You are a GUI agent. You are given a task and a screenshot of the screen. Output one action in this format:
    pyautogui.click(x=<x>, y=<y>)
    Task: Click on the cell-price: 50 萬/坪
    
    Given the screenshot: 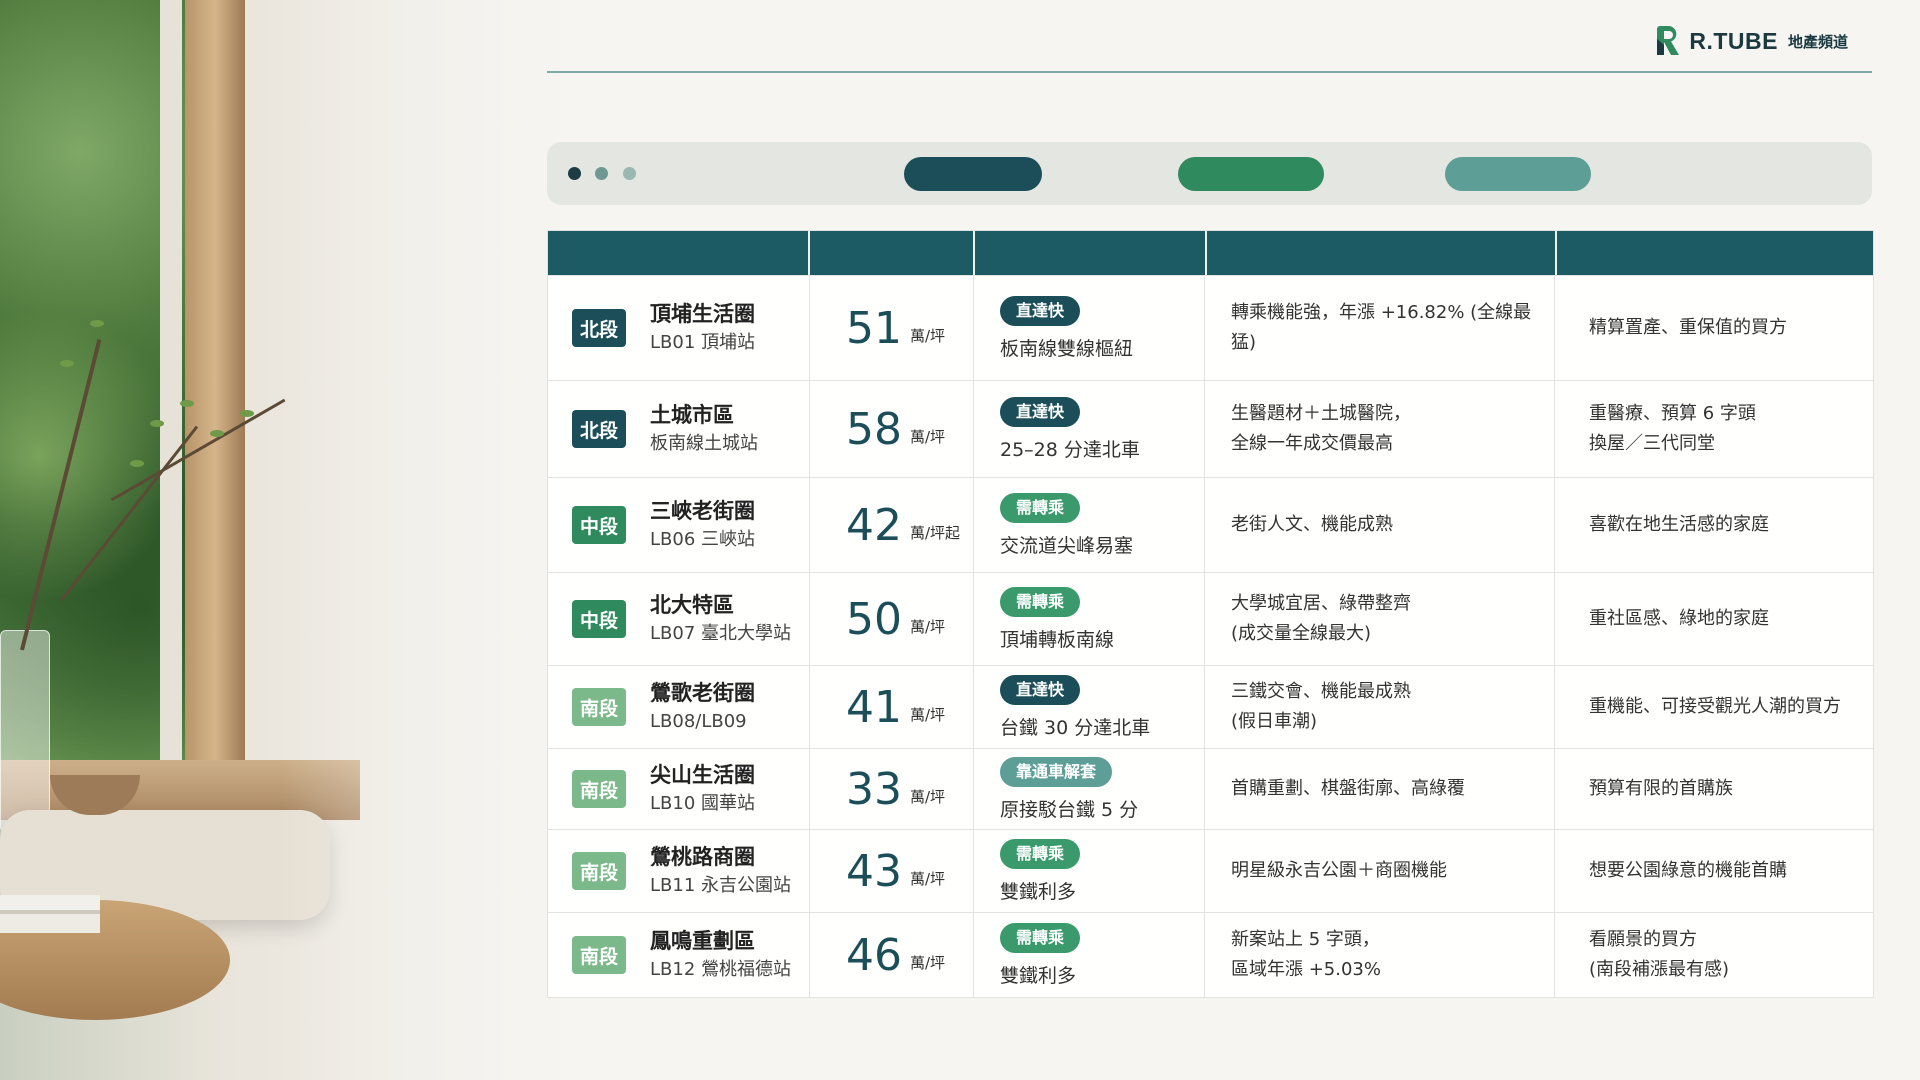 What is the action you would take?
    pyautogui.click(x=892, y=619)
    